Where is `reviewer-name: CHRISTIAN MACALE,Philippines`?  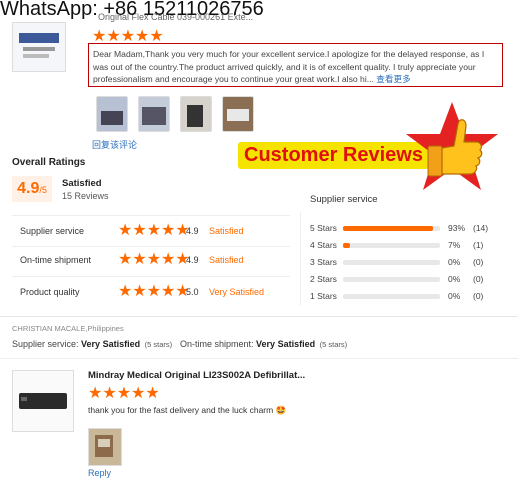 reviewer-name: CHRISTIAN MACALE,Philippines is located at coordinates (68, 328).